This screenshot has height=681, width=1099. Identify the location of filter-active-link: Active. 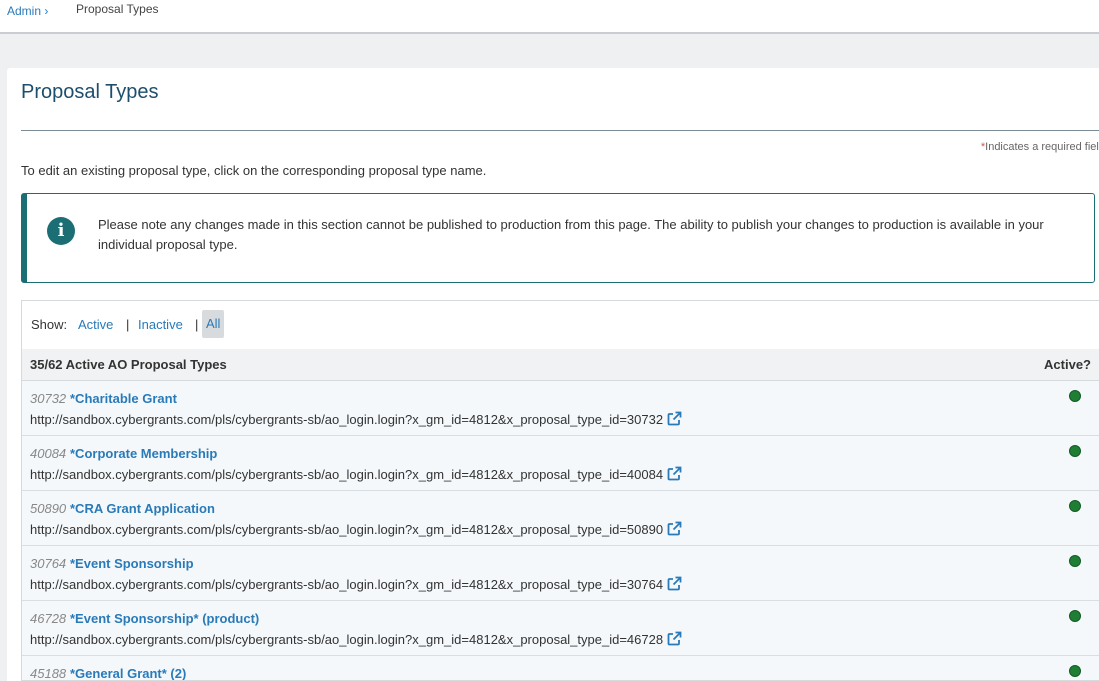
(95, 324).